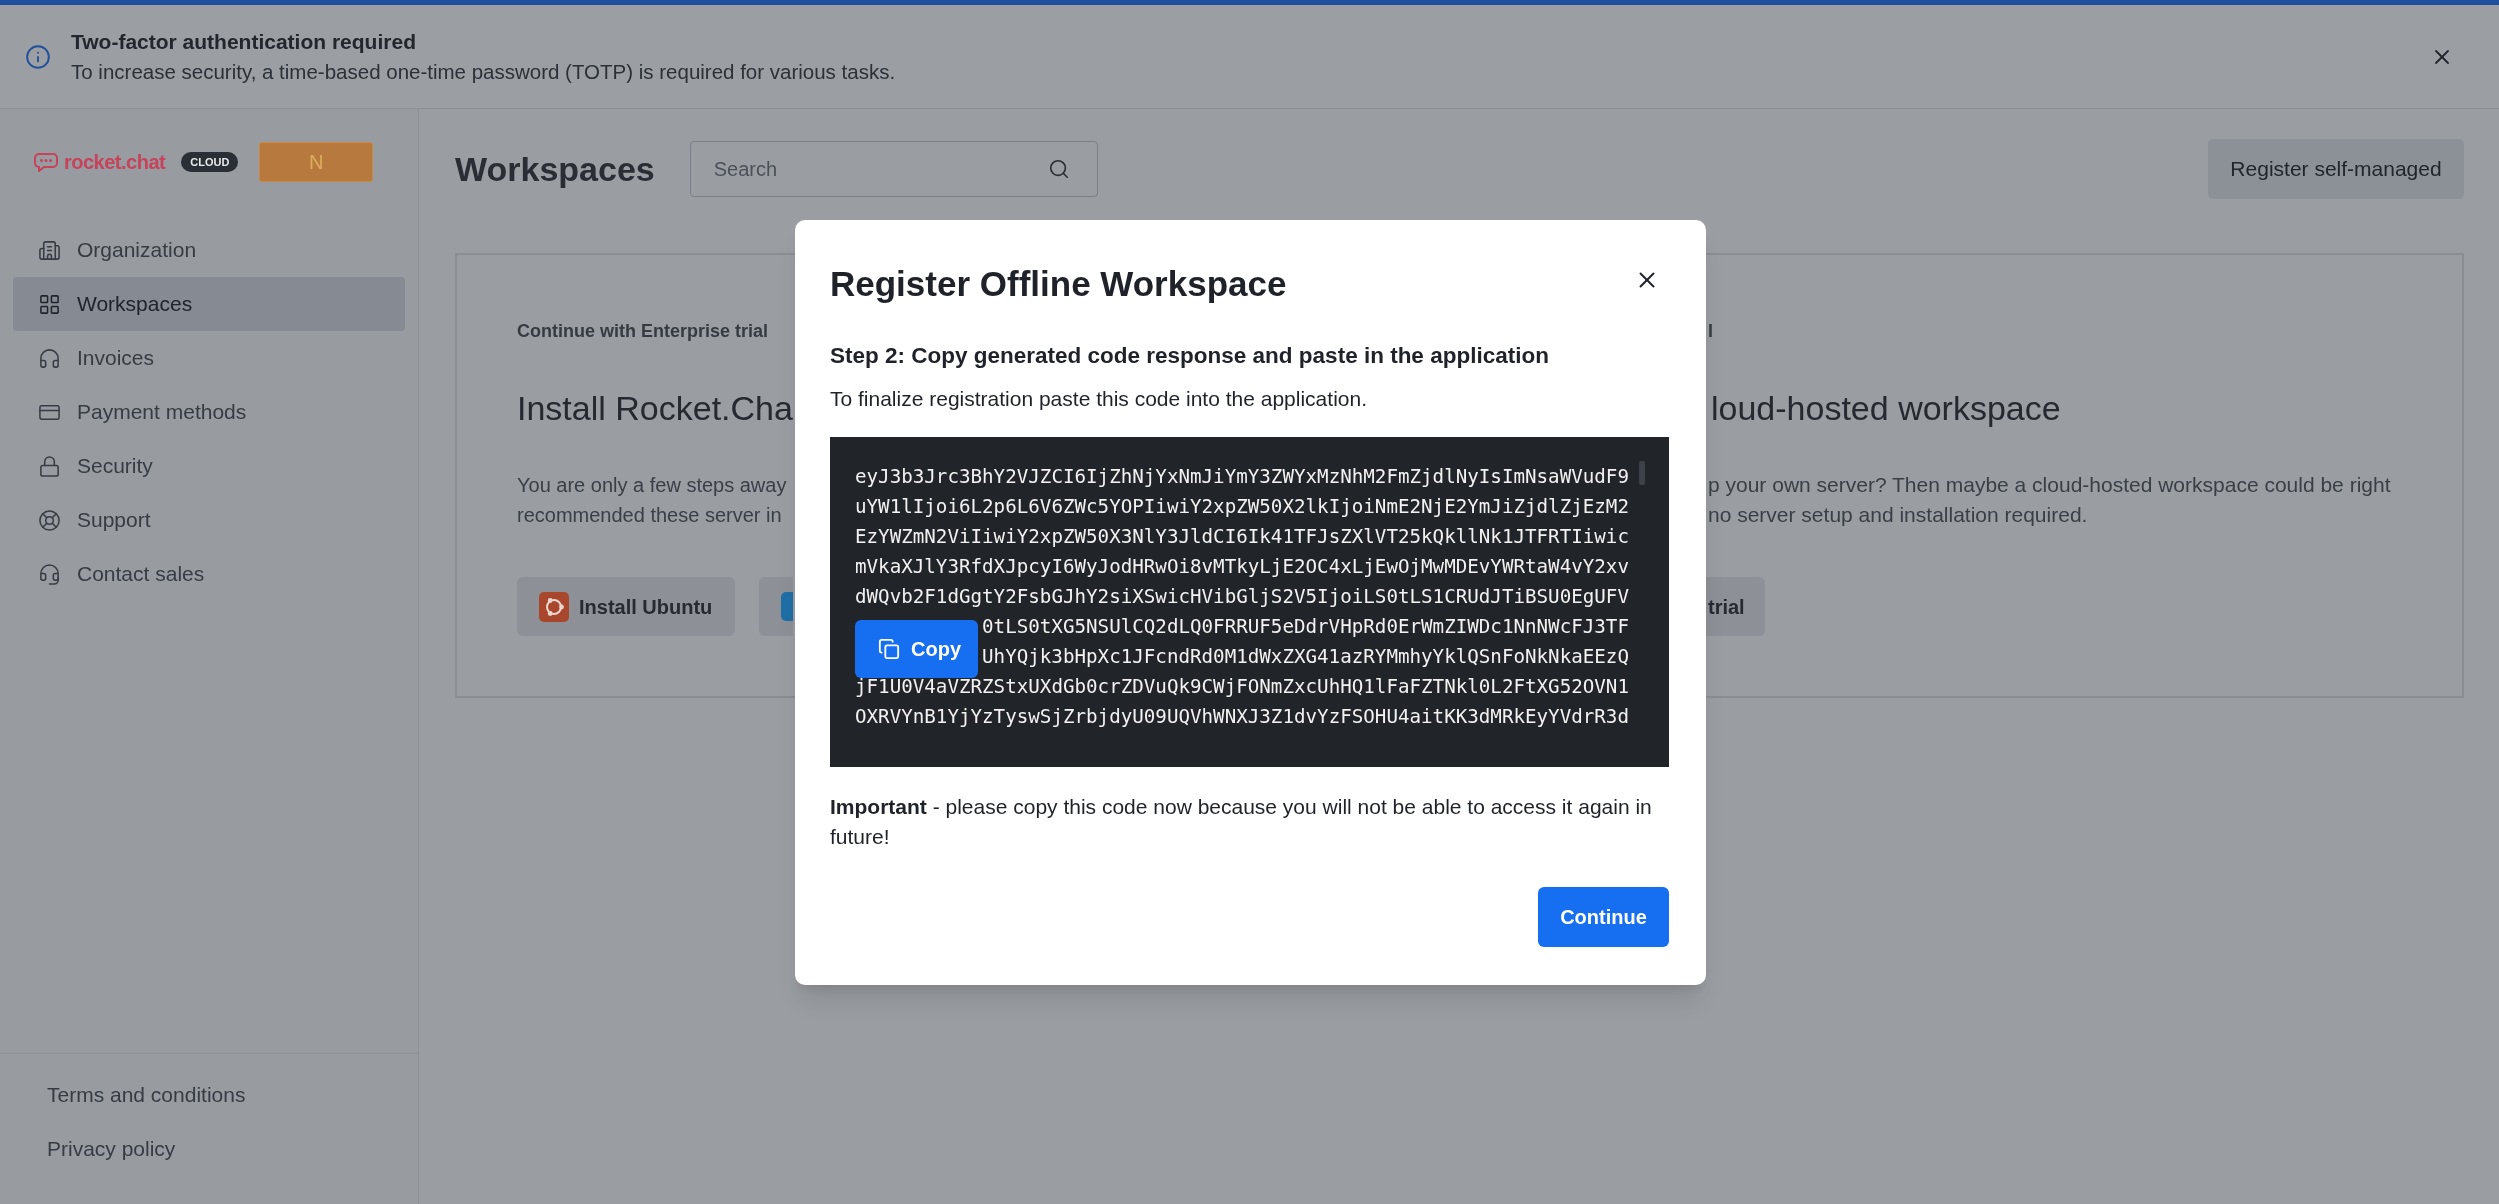  I want to click on sidebar-item: Security, so click(209, 466).